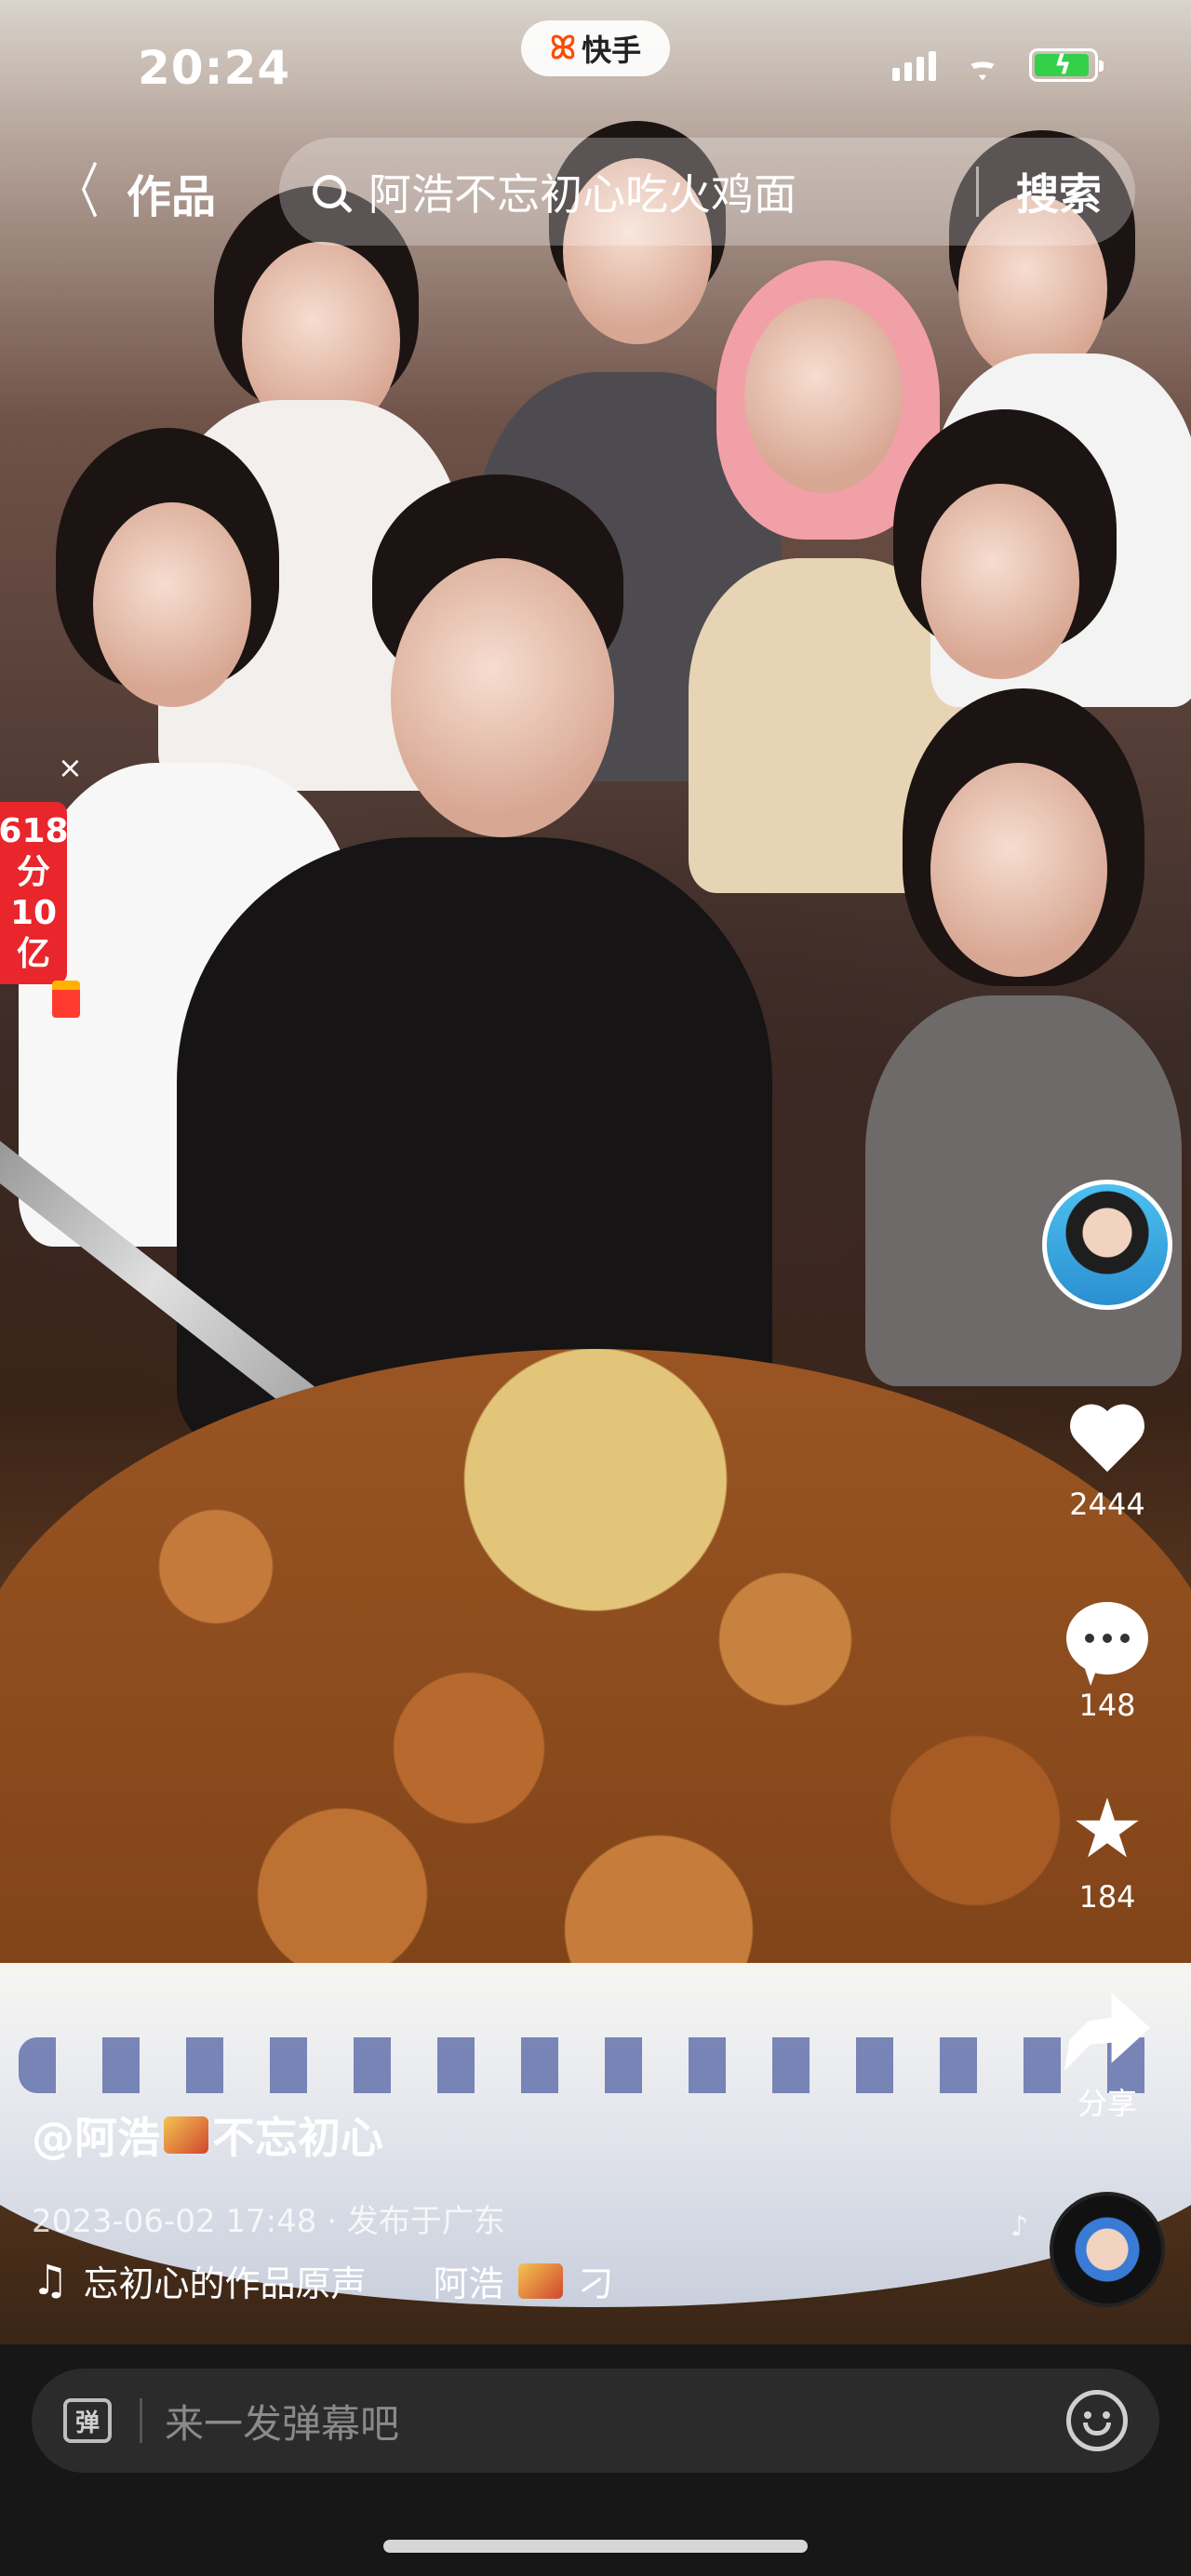  What do you see at coordinates (615, 2421) in the screenshot?
I see `danmaku-input: 来一发弹幕吧` at bounding box center [615, 2421].